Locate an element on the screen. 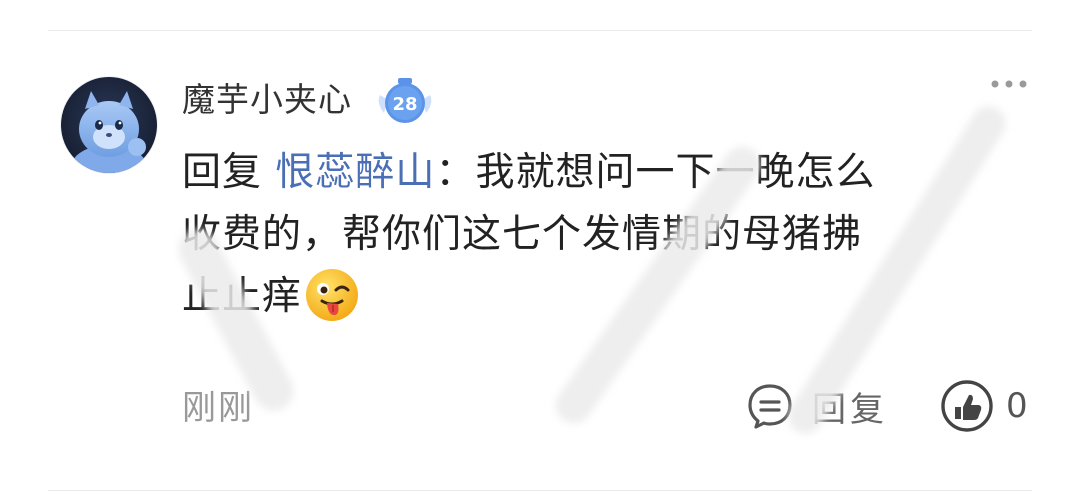 The width and height of the screenshot is (1080, 492). bottom-divider is located at coordinates (540, 490).